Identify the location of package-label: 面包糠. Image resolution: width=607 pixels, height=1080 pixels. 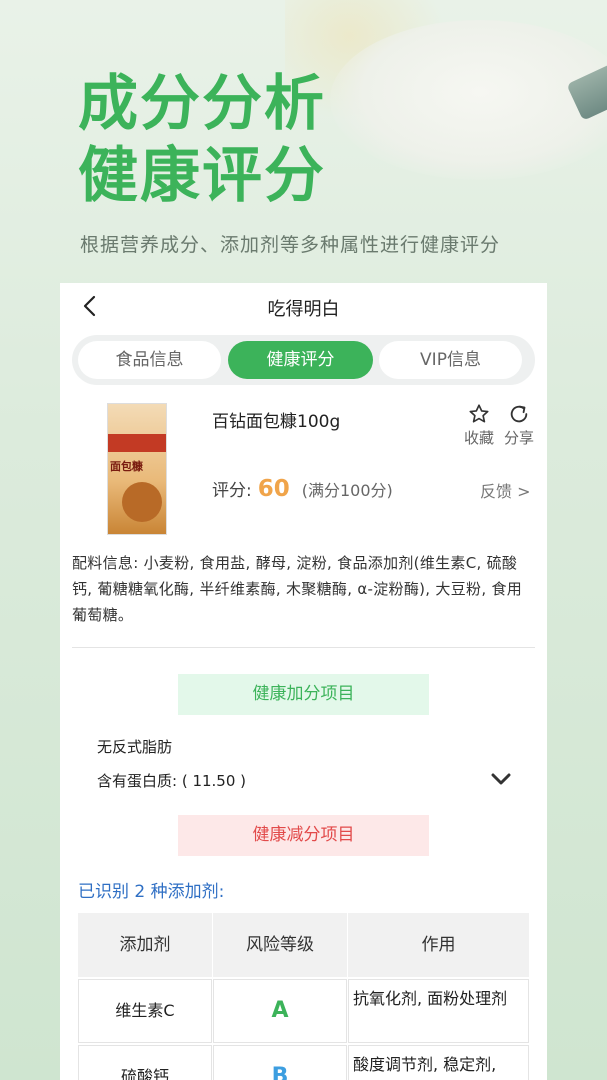
(126, 466).